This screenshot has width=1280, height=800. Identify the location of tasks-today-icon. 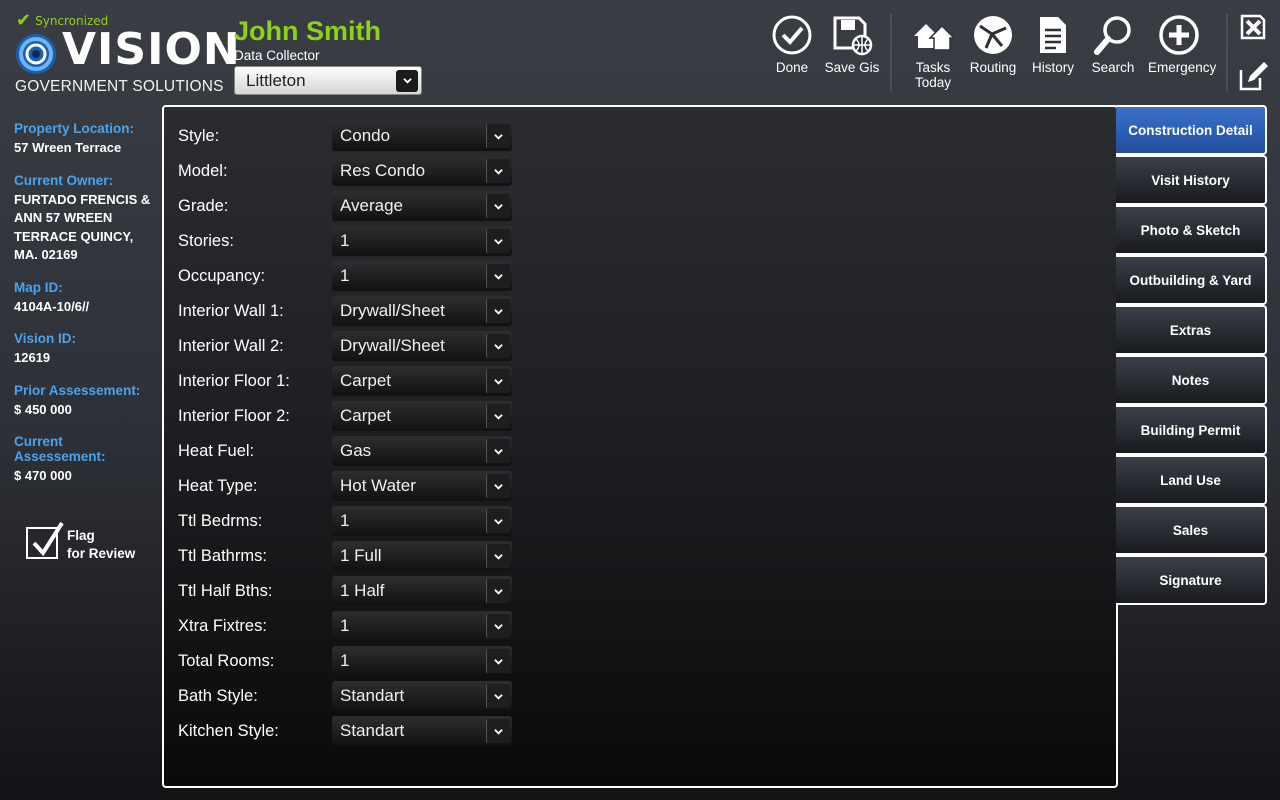
(934, 37).